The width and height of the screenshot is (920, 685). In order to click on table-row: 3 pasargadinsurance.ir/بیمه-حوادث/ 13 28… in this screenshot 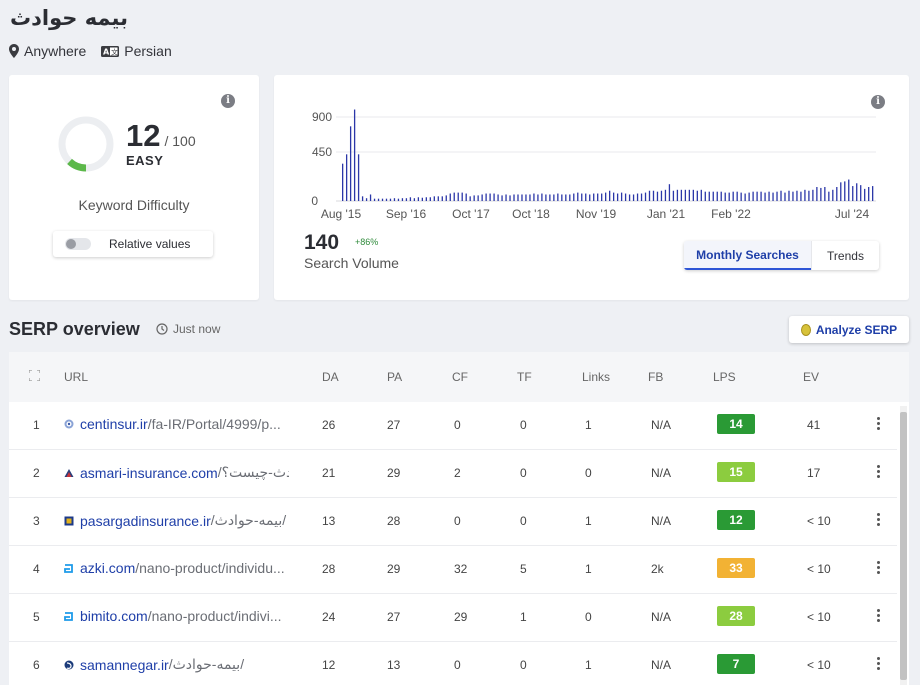, I will do `click(453, 522)`.